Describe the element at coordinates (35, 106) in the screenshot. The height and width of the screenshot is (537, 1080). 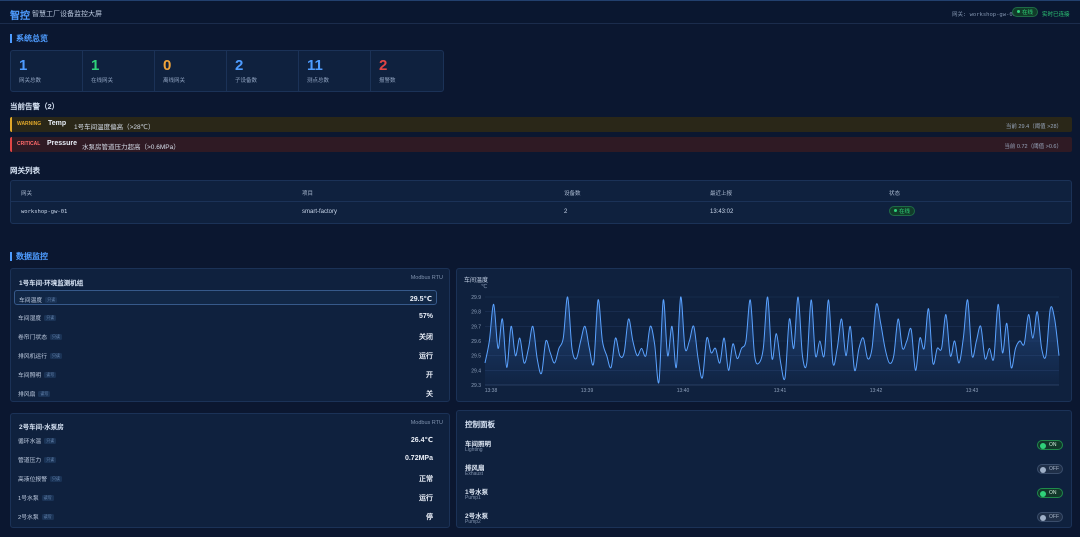
I see `alarms-title: 当前告警（2）` at that location.